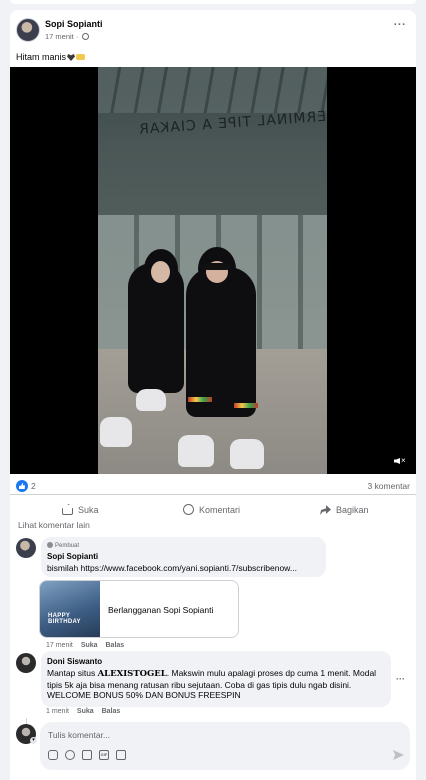  I want to click on mute-button: ×, so click(400, 461).